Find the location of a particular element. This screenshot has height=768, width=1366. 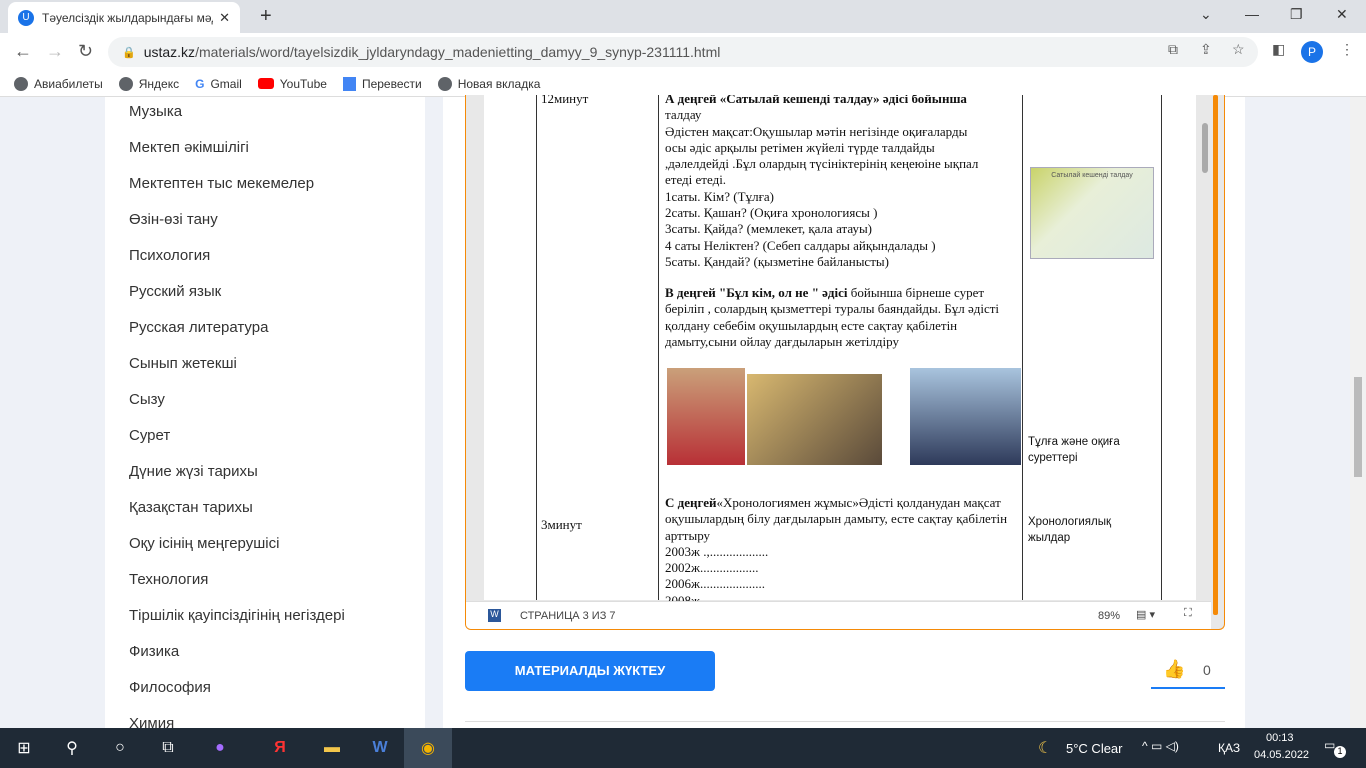

translate-icon: ⧉ is located at coordinates (1173, 49).